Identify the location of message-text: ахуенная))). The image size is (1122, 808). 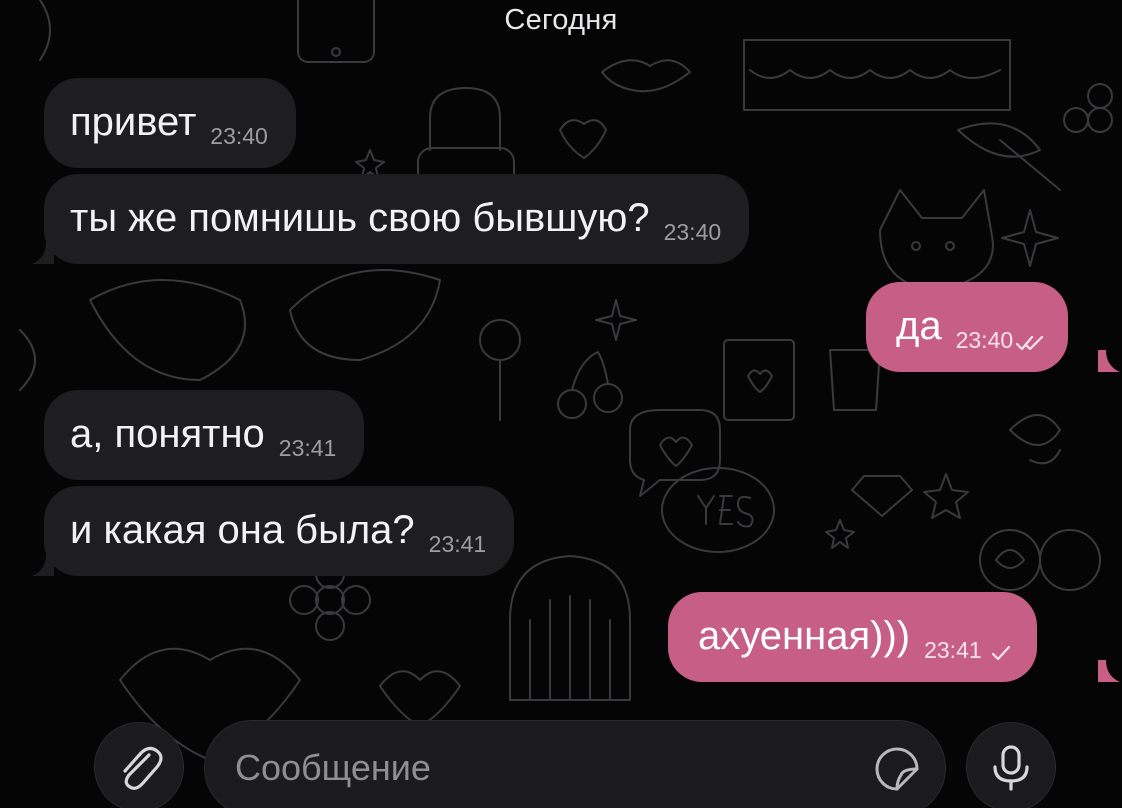
(804, 636).